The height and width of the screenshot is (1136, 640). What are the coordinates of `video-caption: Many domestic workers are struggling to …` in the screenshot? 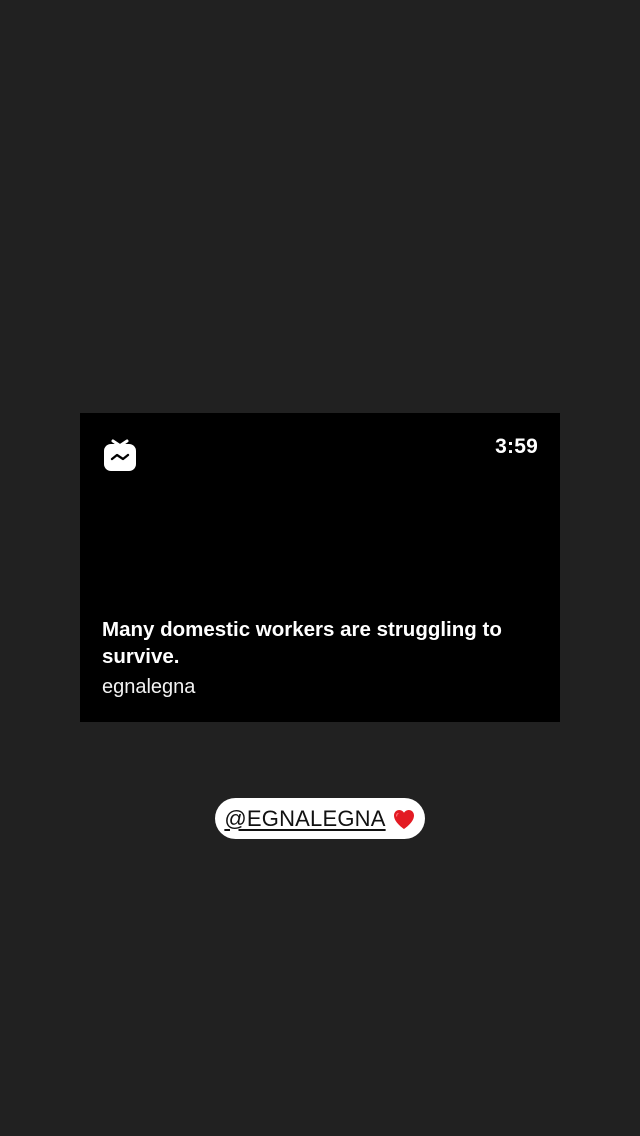 It's located at (302, 643).